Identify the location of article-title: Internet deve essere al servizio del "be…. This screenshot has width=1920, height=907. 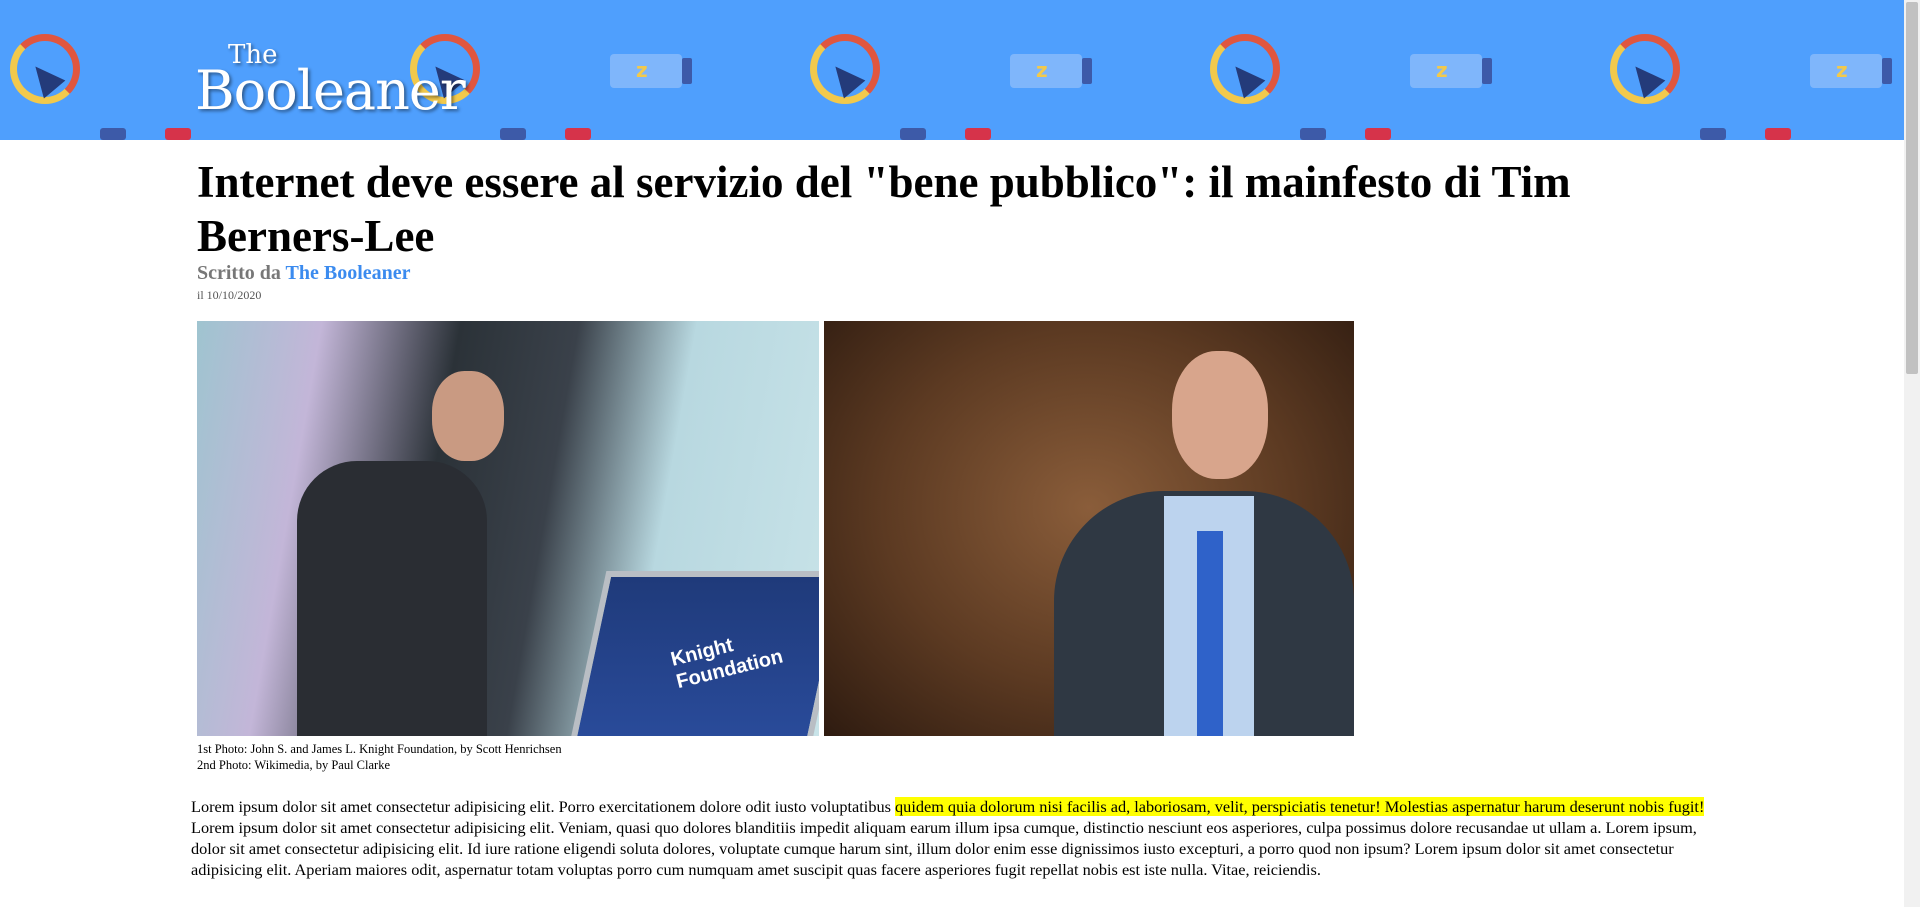
(884, 209).